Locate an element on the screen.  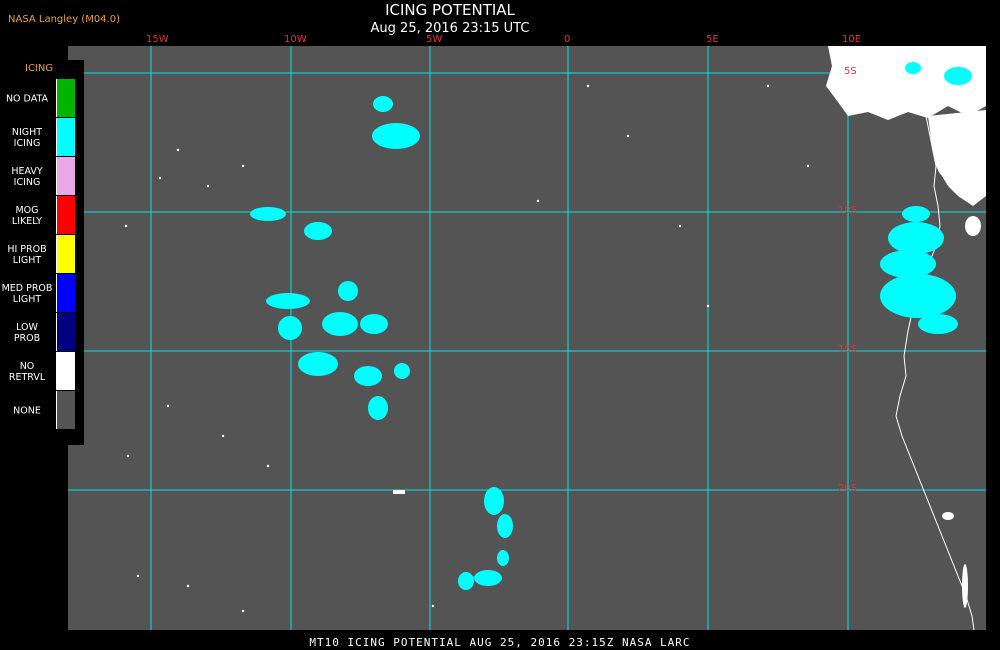
longitude-label-10e: 10E is located at coordinates (852, 39).